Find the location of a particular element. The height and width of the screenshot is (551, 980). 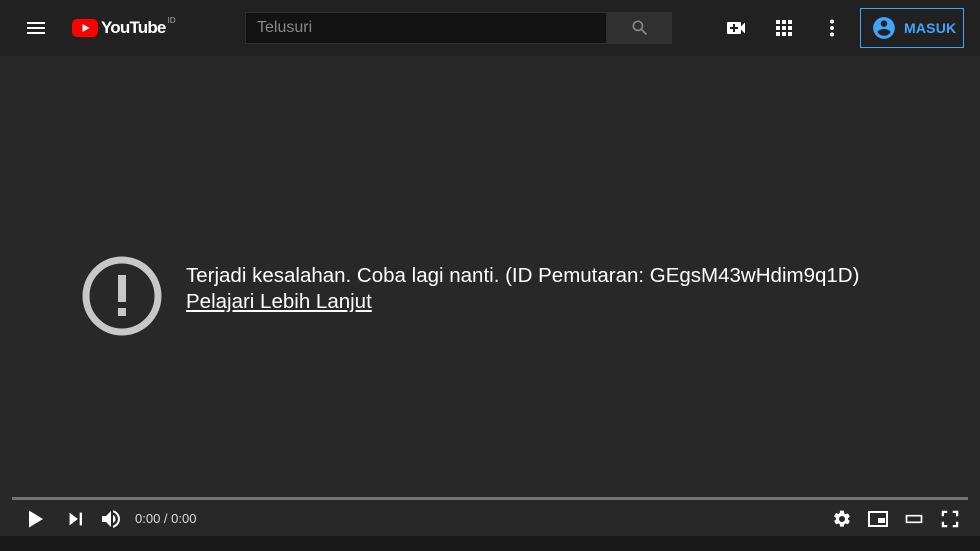

search-button is located at coordinates (639, 28).